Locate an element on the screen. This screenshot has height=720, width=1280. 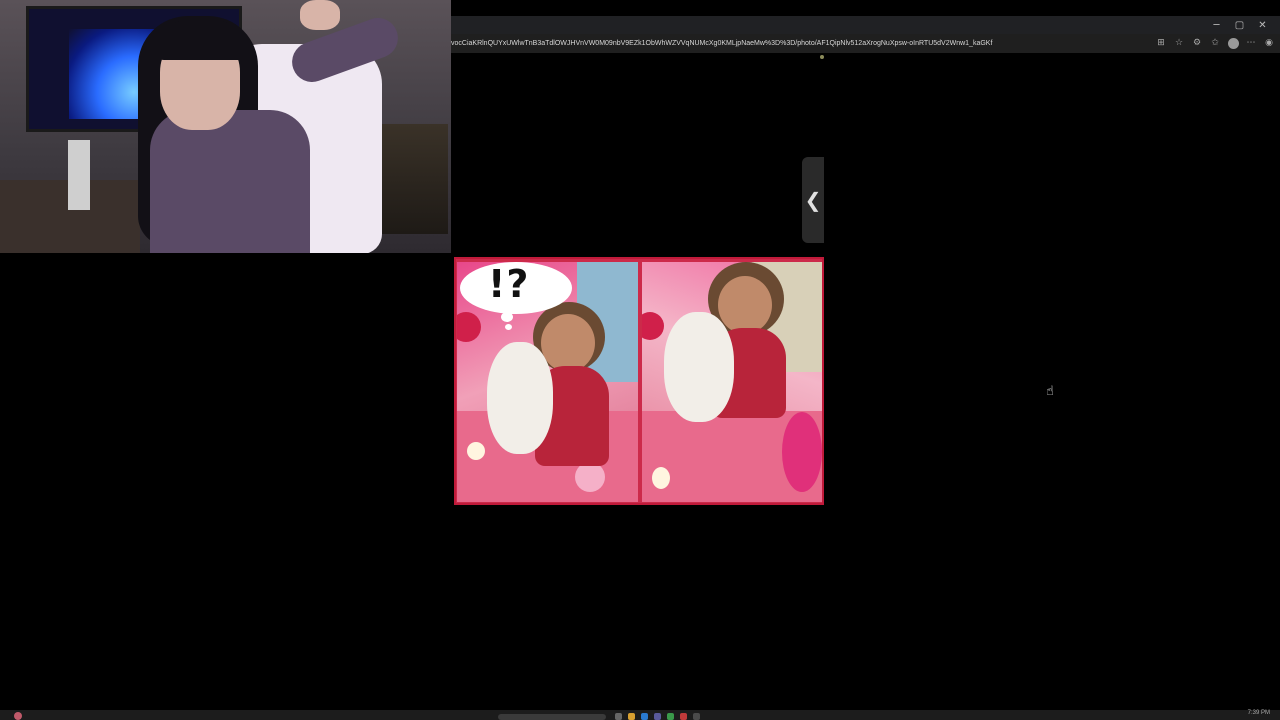
chevron-left-icon: ❮ is located at coordinates (813, 200).